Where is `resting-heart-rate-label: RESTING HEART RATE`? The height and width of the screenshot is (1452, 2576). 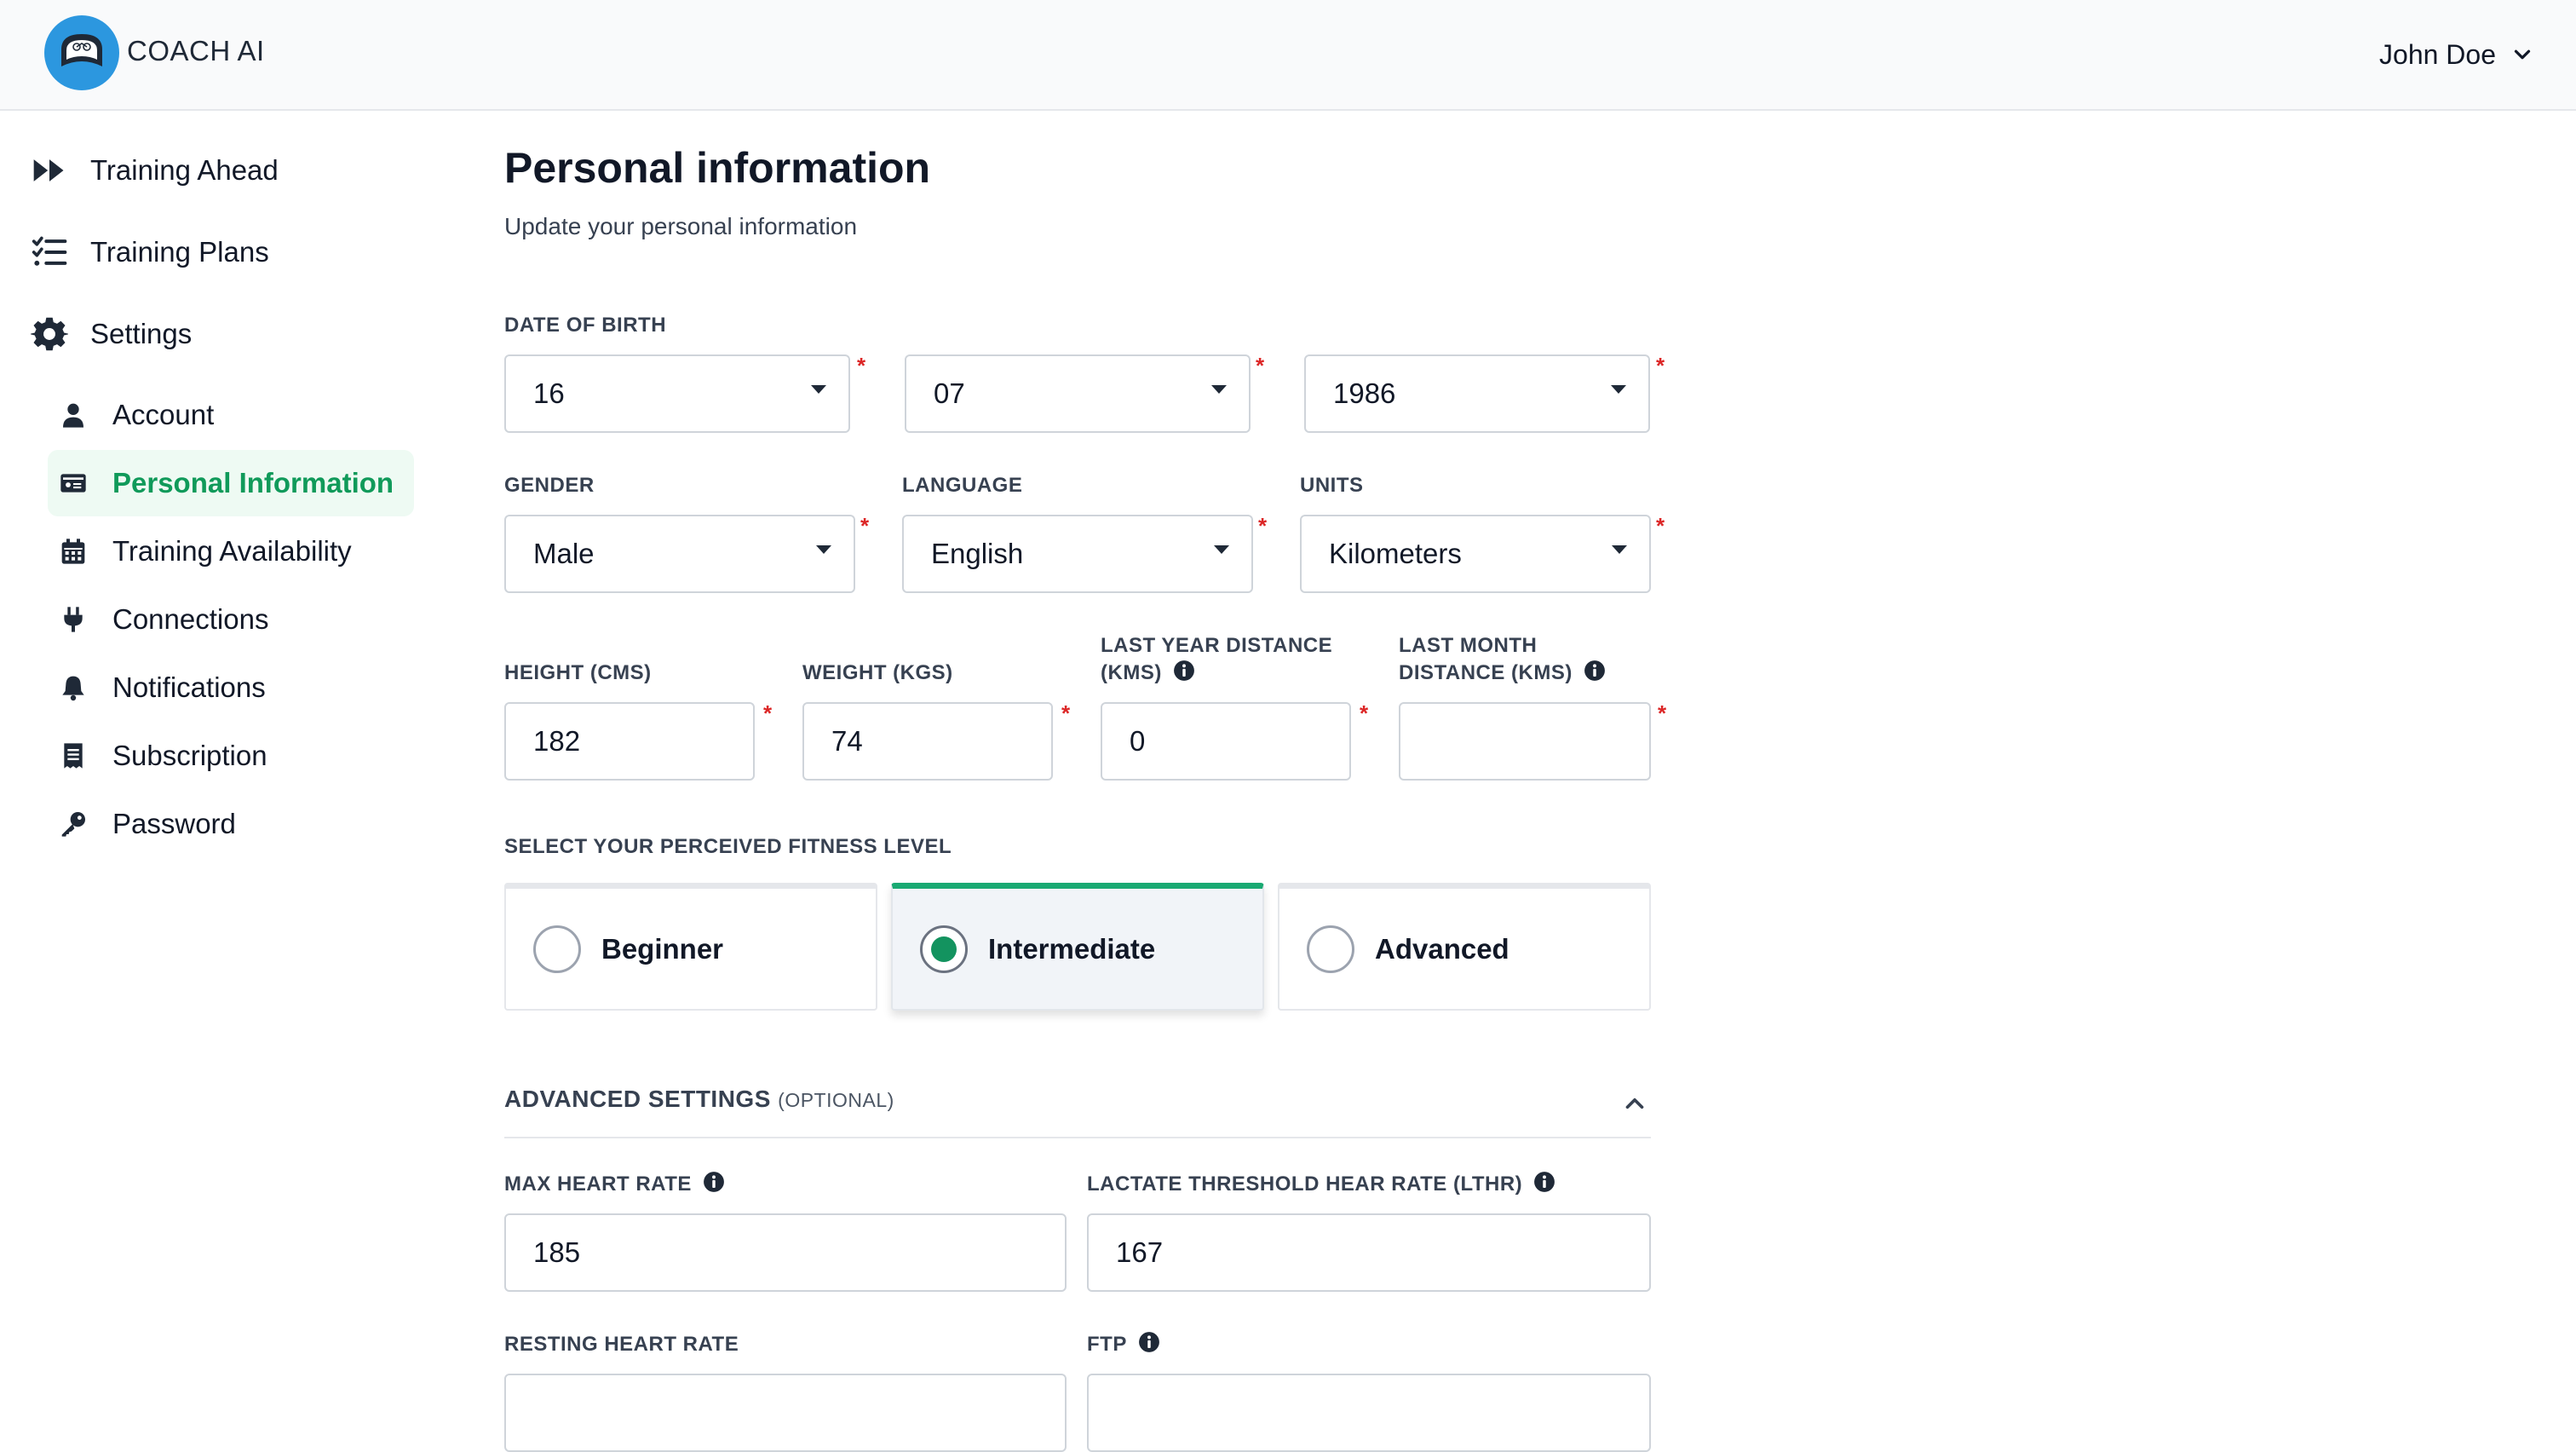 resting-heart-rate-label: RESTING HEART RATE is located at coordinates (622, 1345).